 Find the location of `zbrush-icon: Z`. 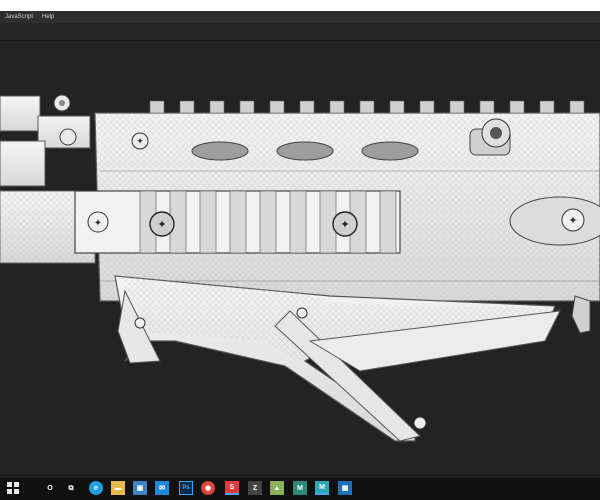

zbrush-icon: Z is located at coordinates (255, 488).